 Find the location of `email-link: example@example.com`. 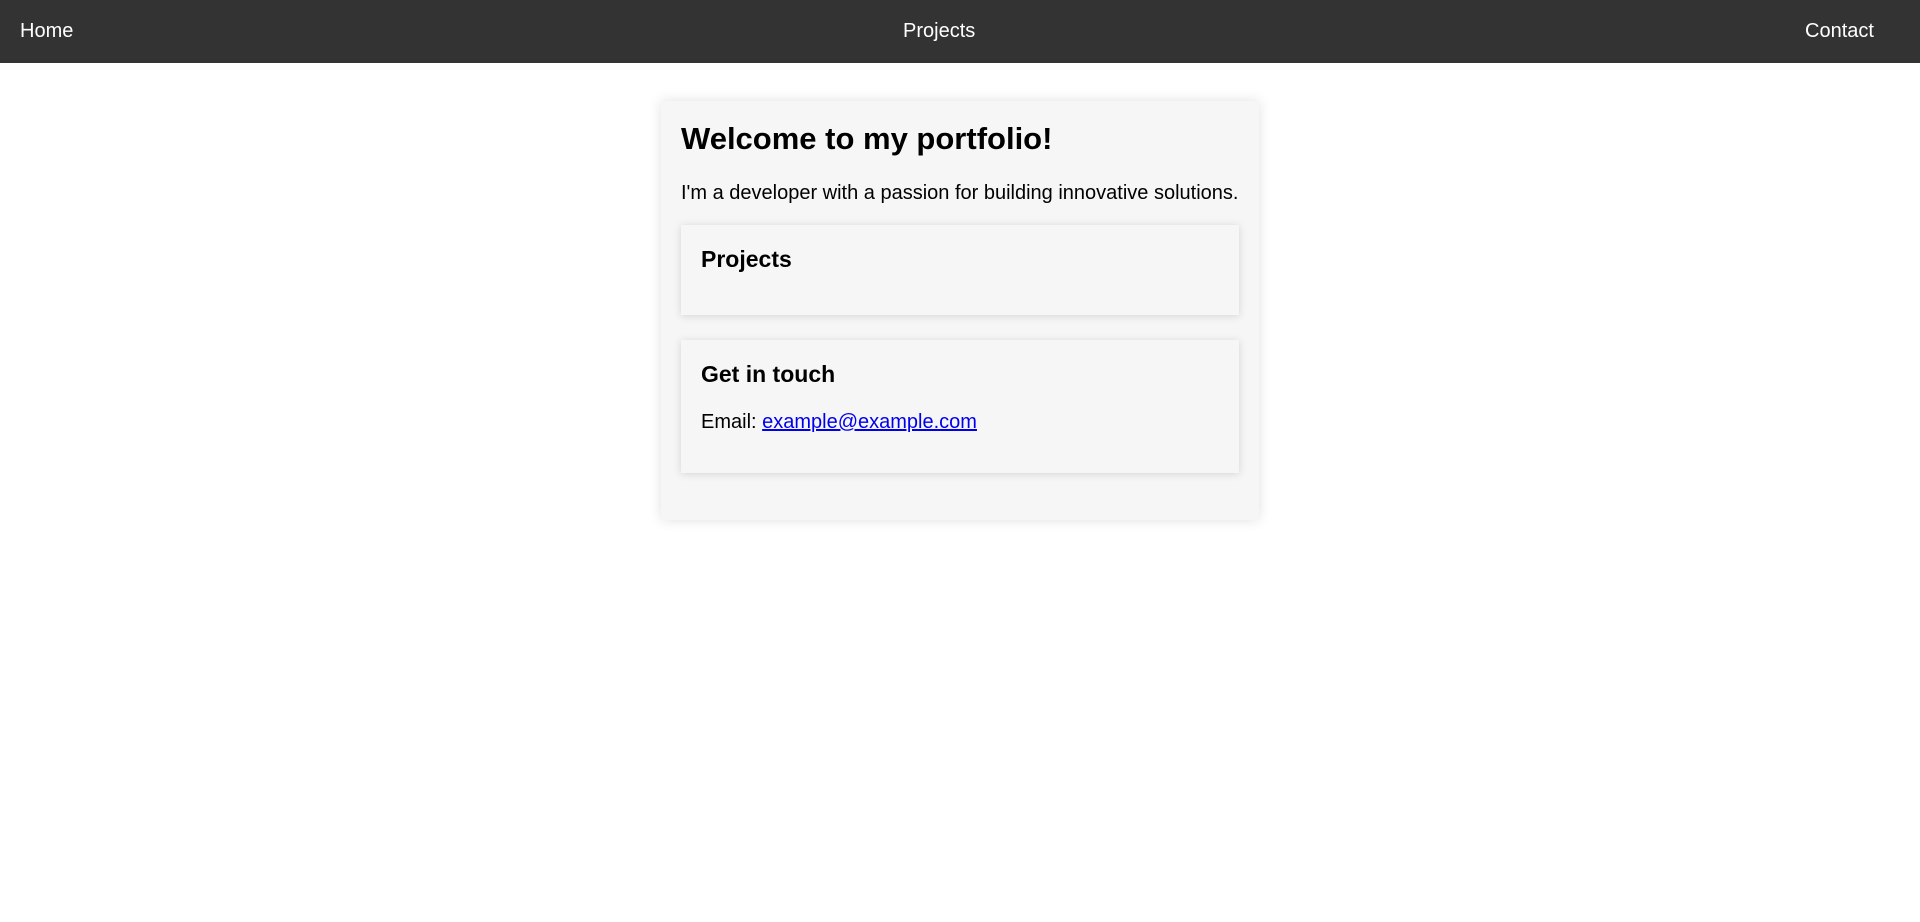

email-link: example@example.com is located at coordinates (869, 422).